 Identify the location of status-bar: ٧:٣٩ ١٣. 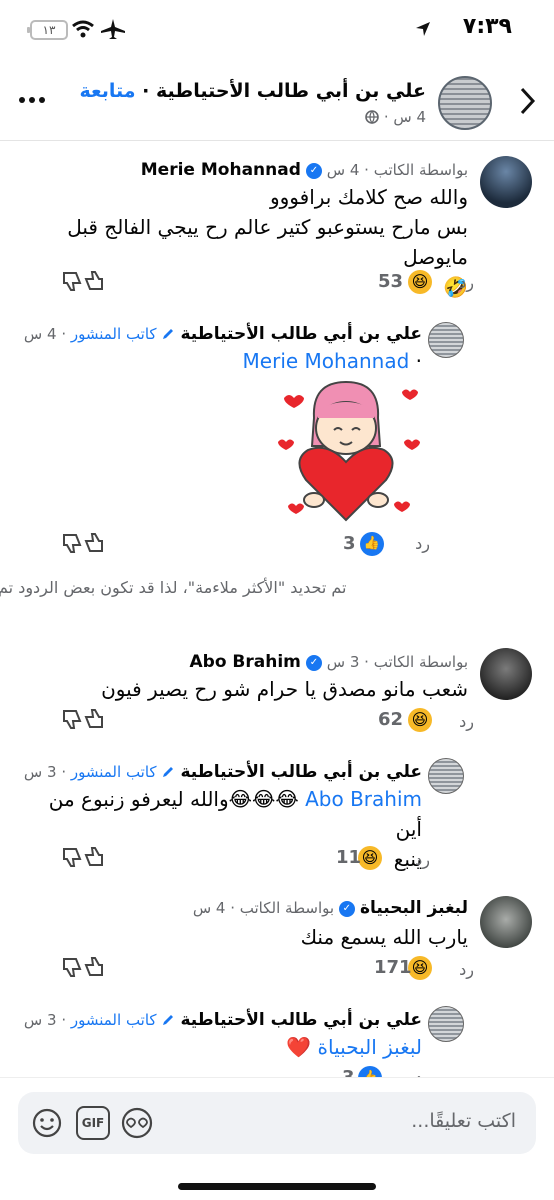
(277, 28).